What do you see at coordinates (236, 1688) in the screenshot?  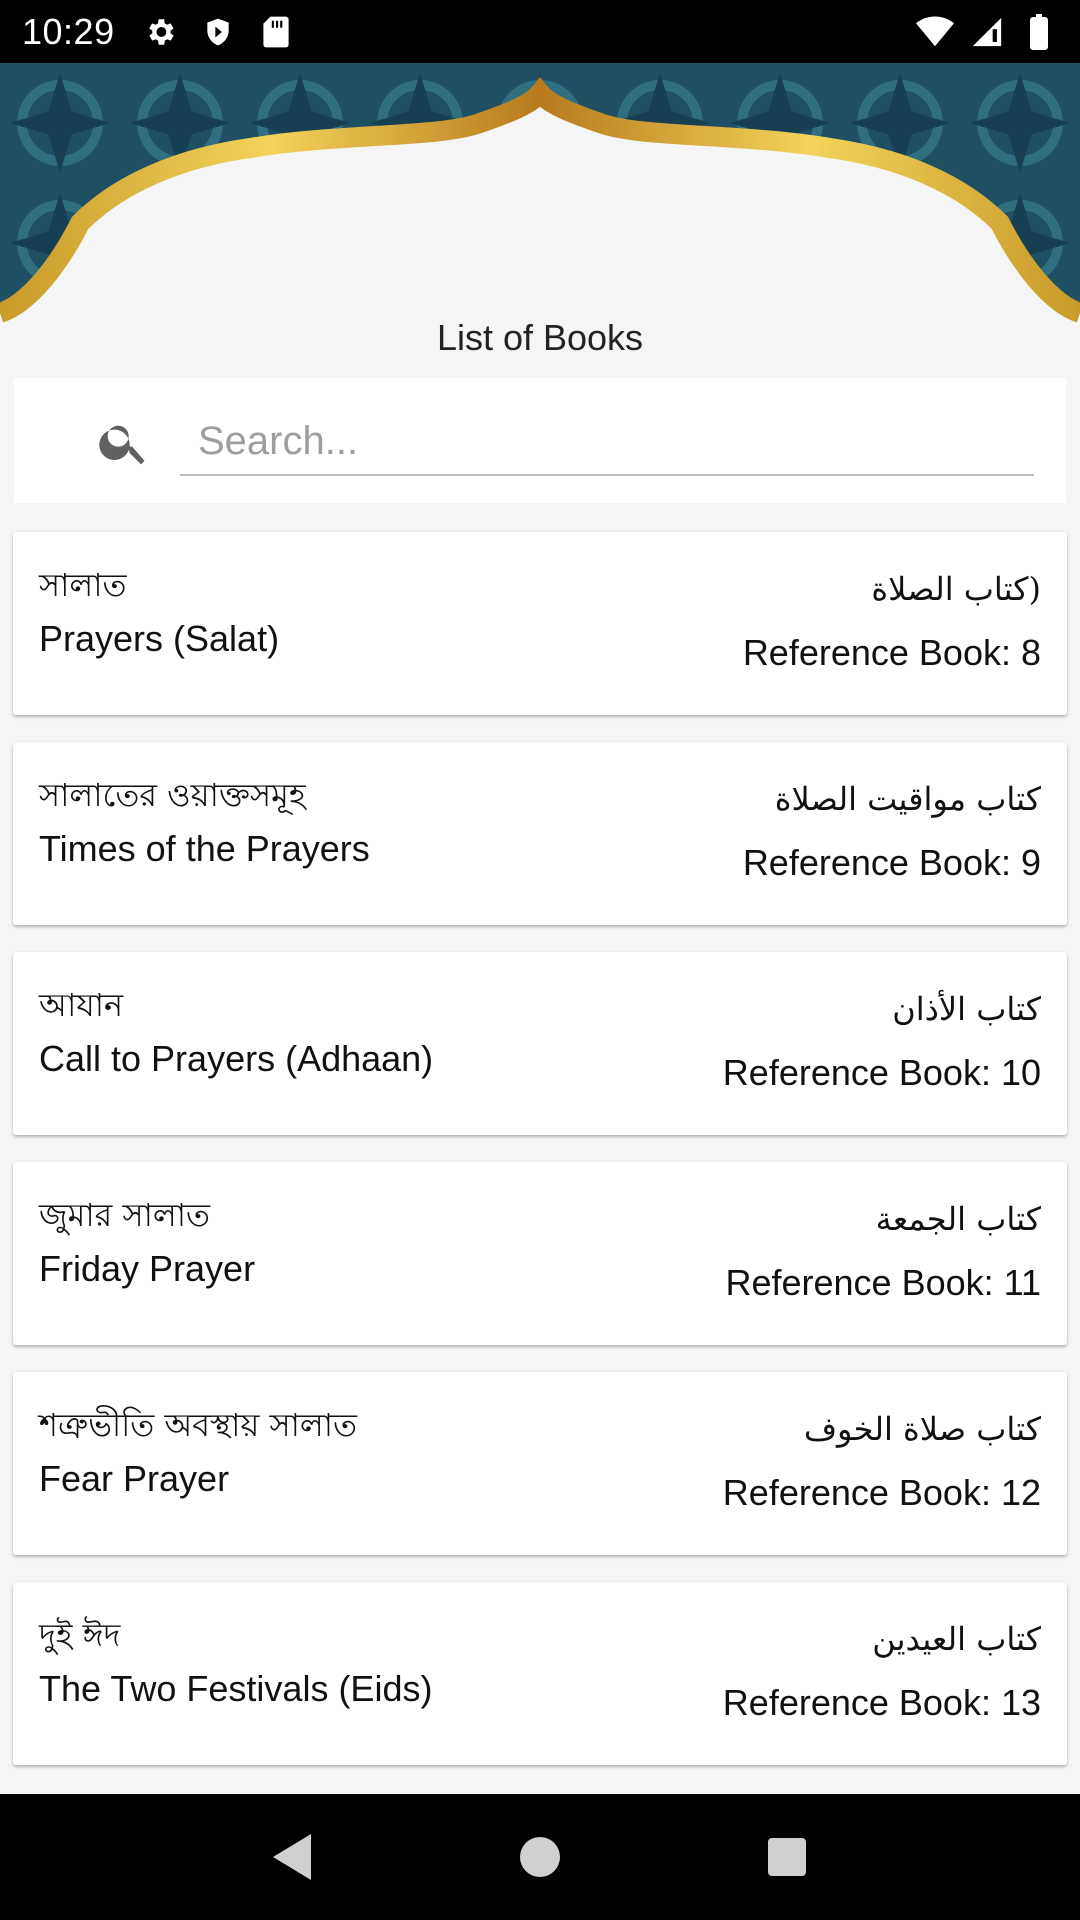 I see `book-title-english: The Two Festivals (Eids)` at bounding box center [236, 1688].